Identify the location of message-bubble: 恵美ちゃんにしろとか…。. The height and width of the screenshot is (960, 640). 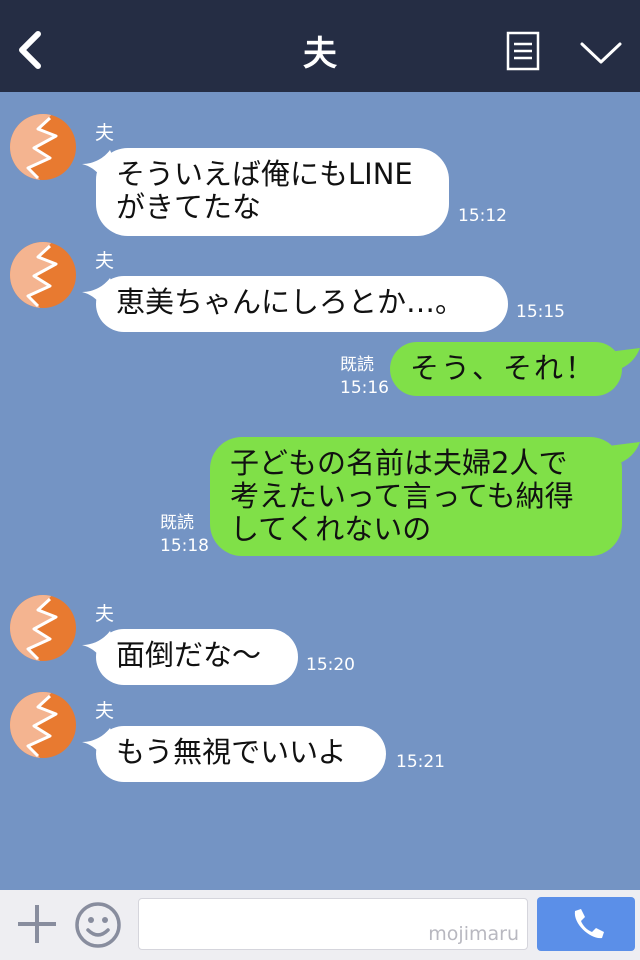
(302, 304).